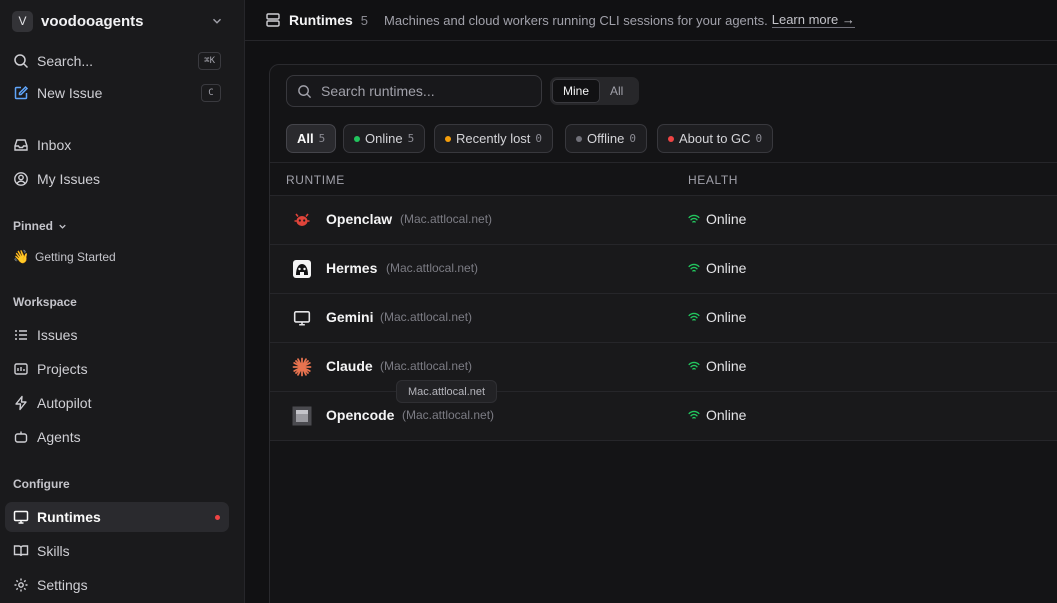  Describe the element at coordinates (117, 517) in the screenshot. I see `sidebar-item-runtimes: Runtimes` at that location.